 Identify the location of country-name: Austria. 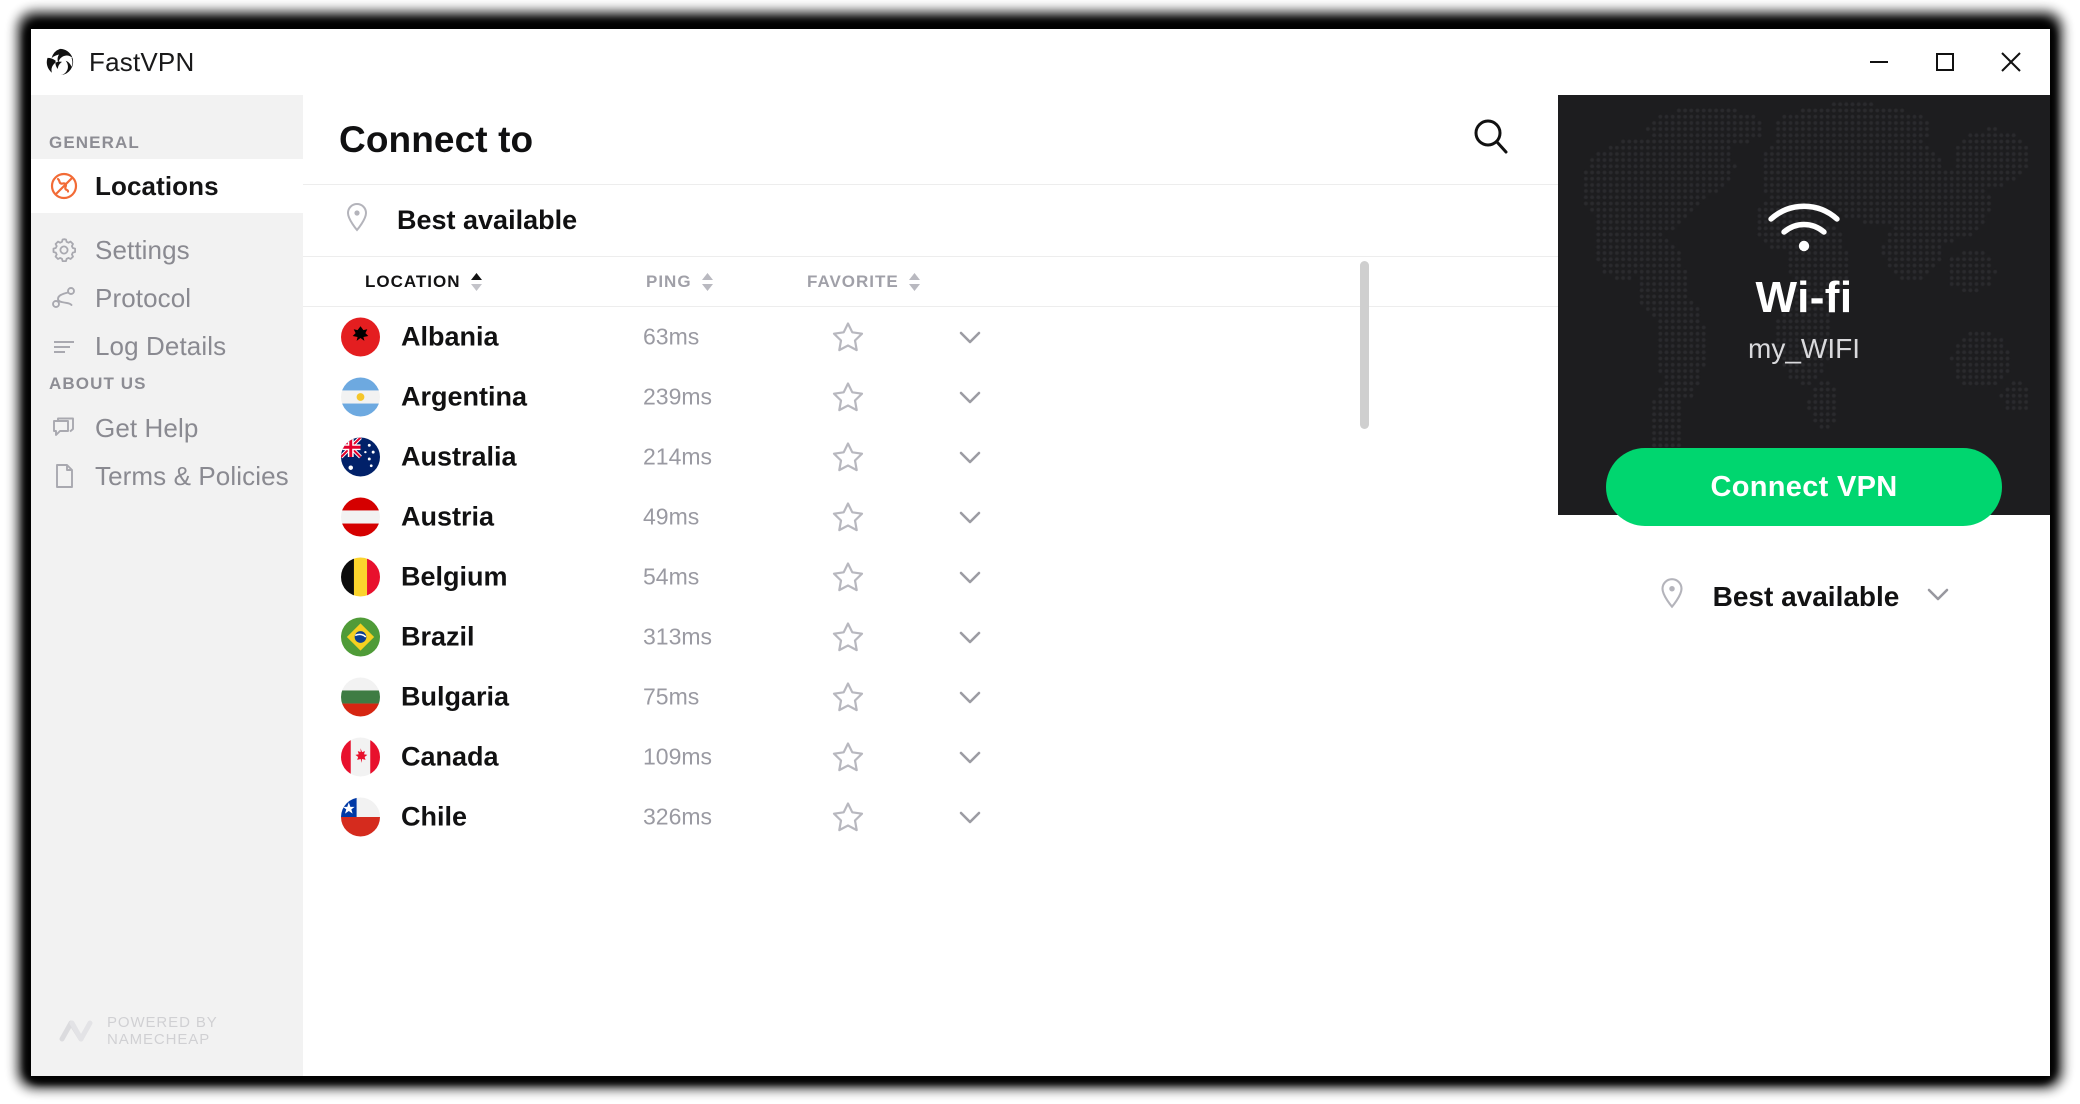
(448, 516).